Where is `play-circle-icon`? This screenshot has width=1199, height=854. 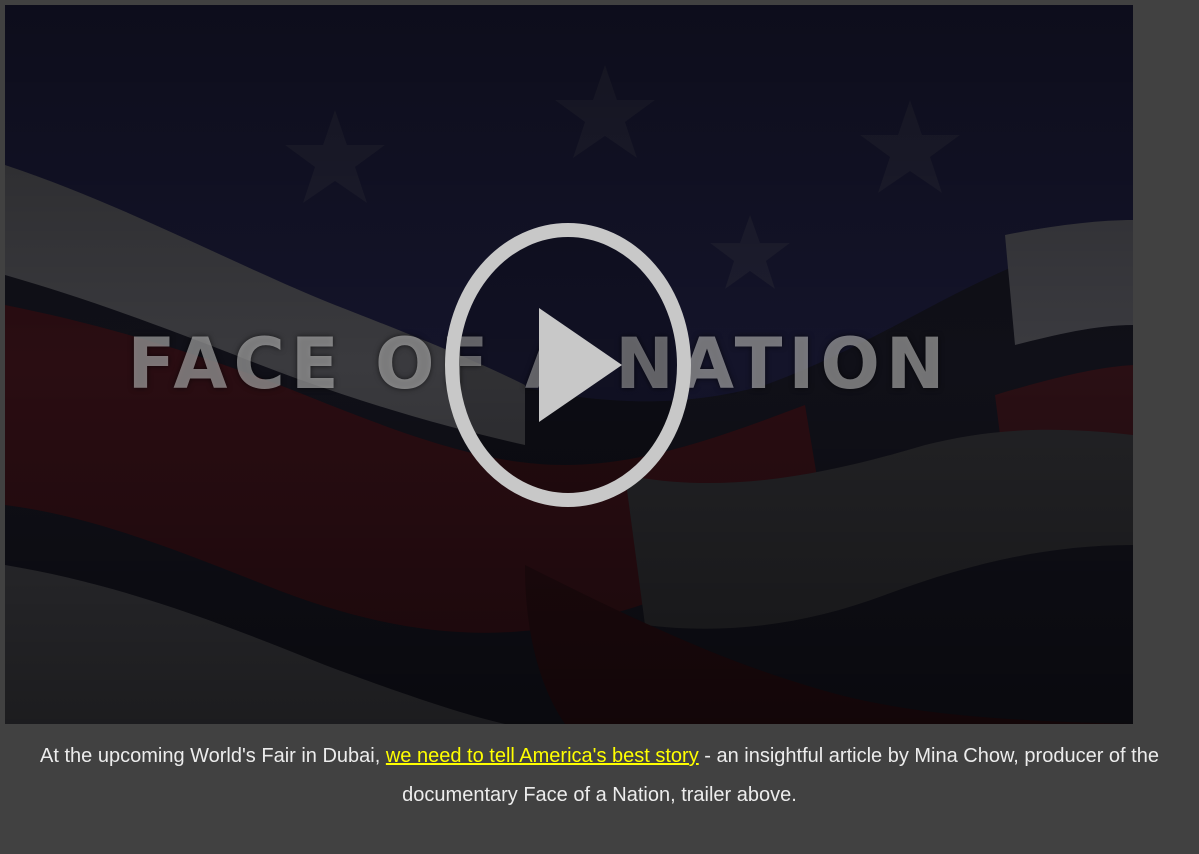
play-circle-icon is located at coordinates (568, 365).